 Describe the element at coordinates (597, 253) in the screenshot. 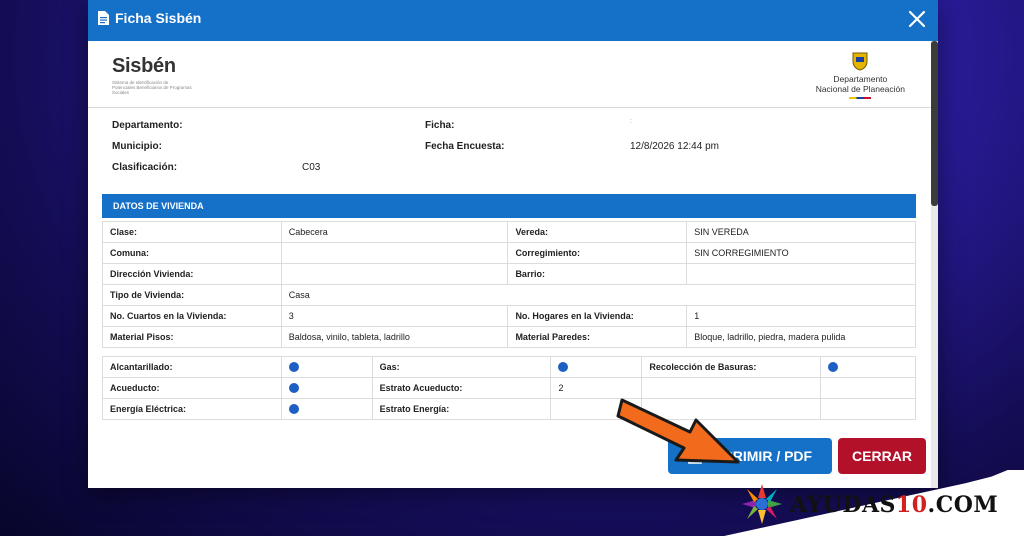

I see `cell-label: Corregimiento:` at that location.